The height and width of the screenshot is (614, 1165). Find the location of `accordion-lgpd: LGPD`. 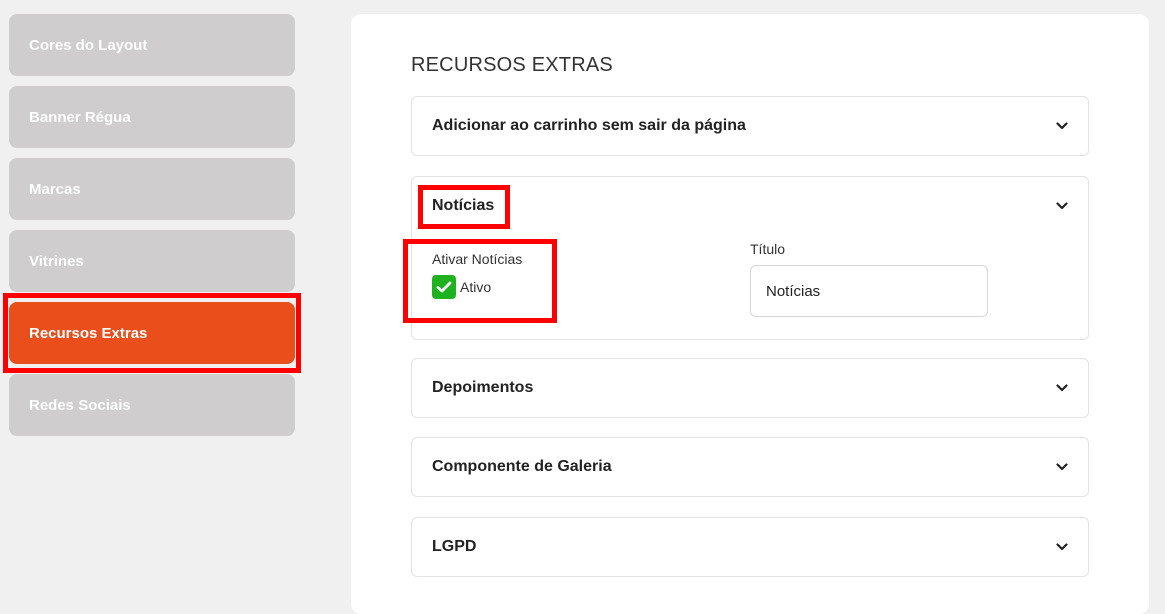

accordion-lgpd: LGPD is located at coordinates (750, 547).